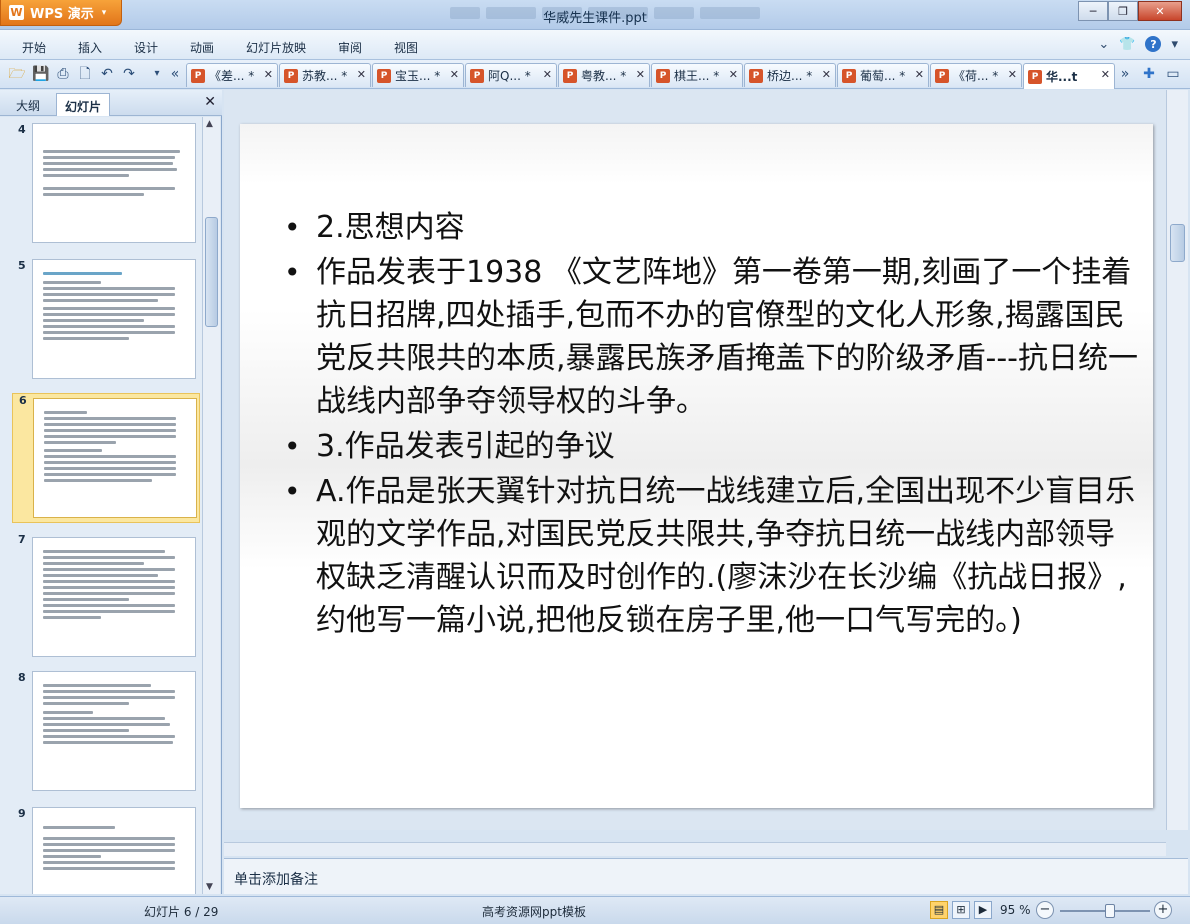 This screenshot has height=924, width=1190. Describe the element at coordinates (983, 910) in the screenshot. I see `slideshow-icon: ▶` at that location.